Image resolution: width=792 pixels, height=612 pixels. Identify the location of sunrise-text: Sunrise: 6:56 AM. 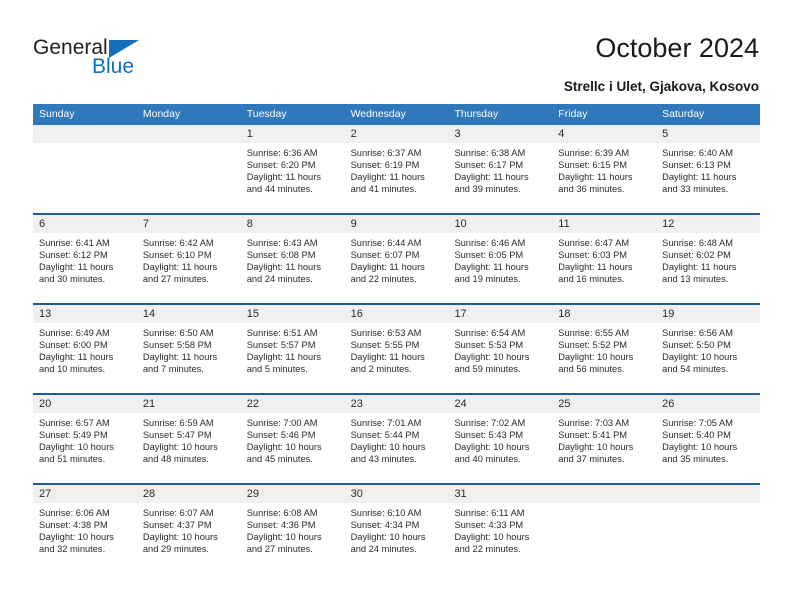
(697, 333).